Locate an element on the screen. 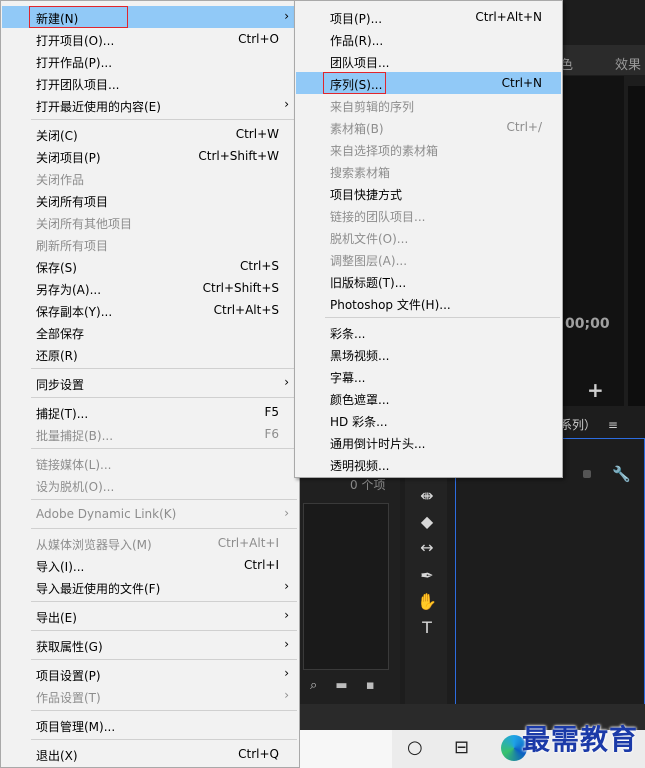 This screenshot has height=768, width=645. track-select-icon: ⇼ is located at coordinates (427, 496).